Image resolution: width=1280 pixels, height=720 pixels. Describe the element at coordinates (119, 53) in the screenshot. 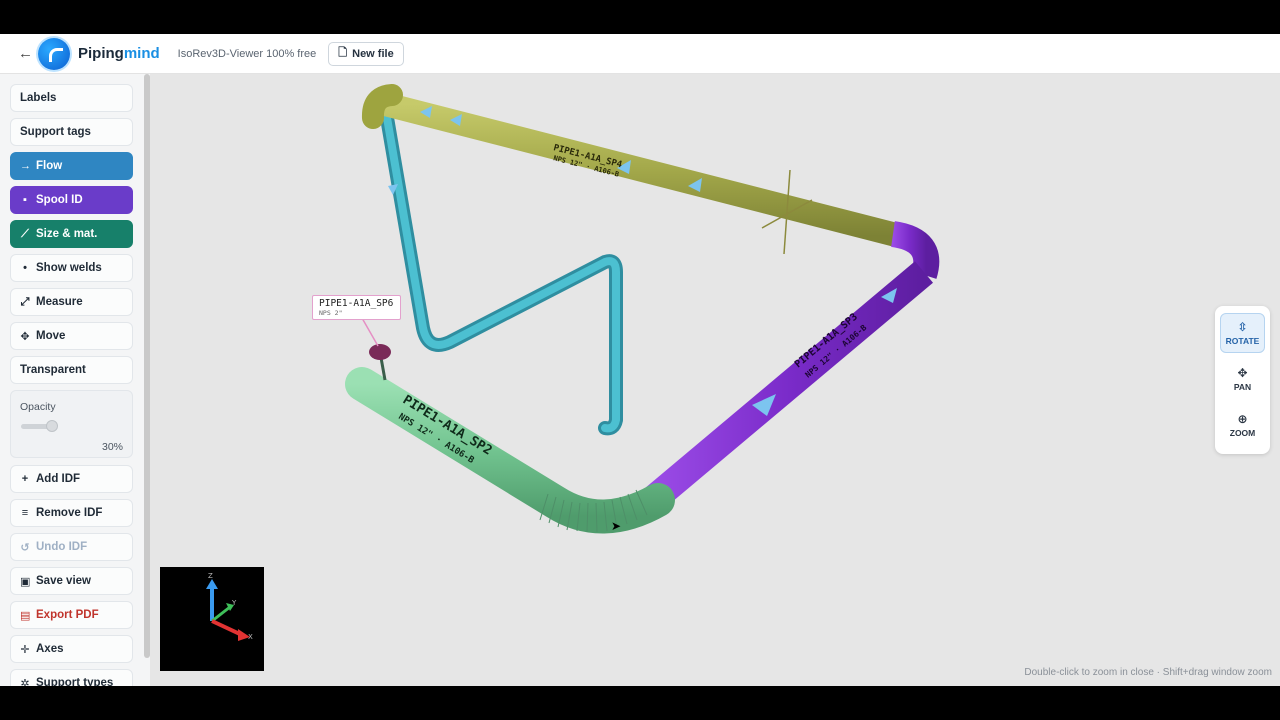

I see `brand-name: Pipingmind` at that location.